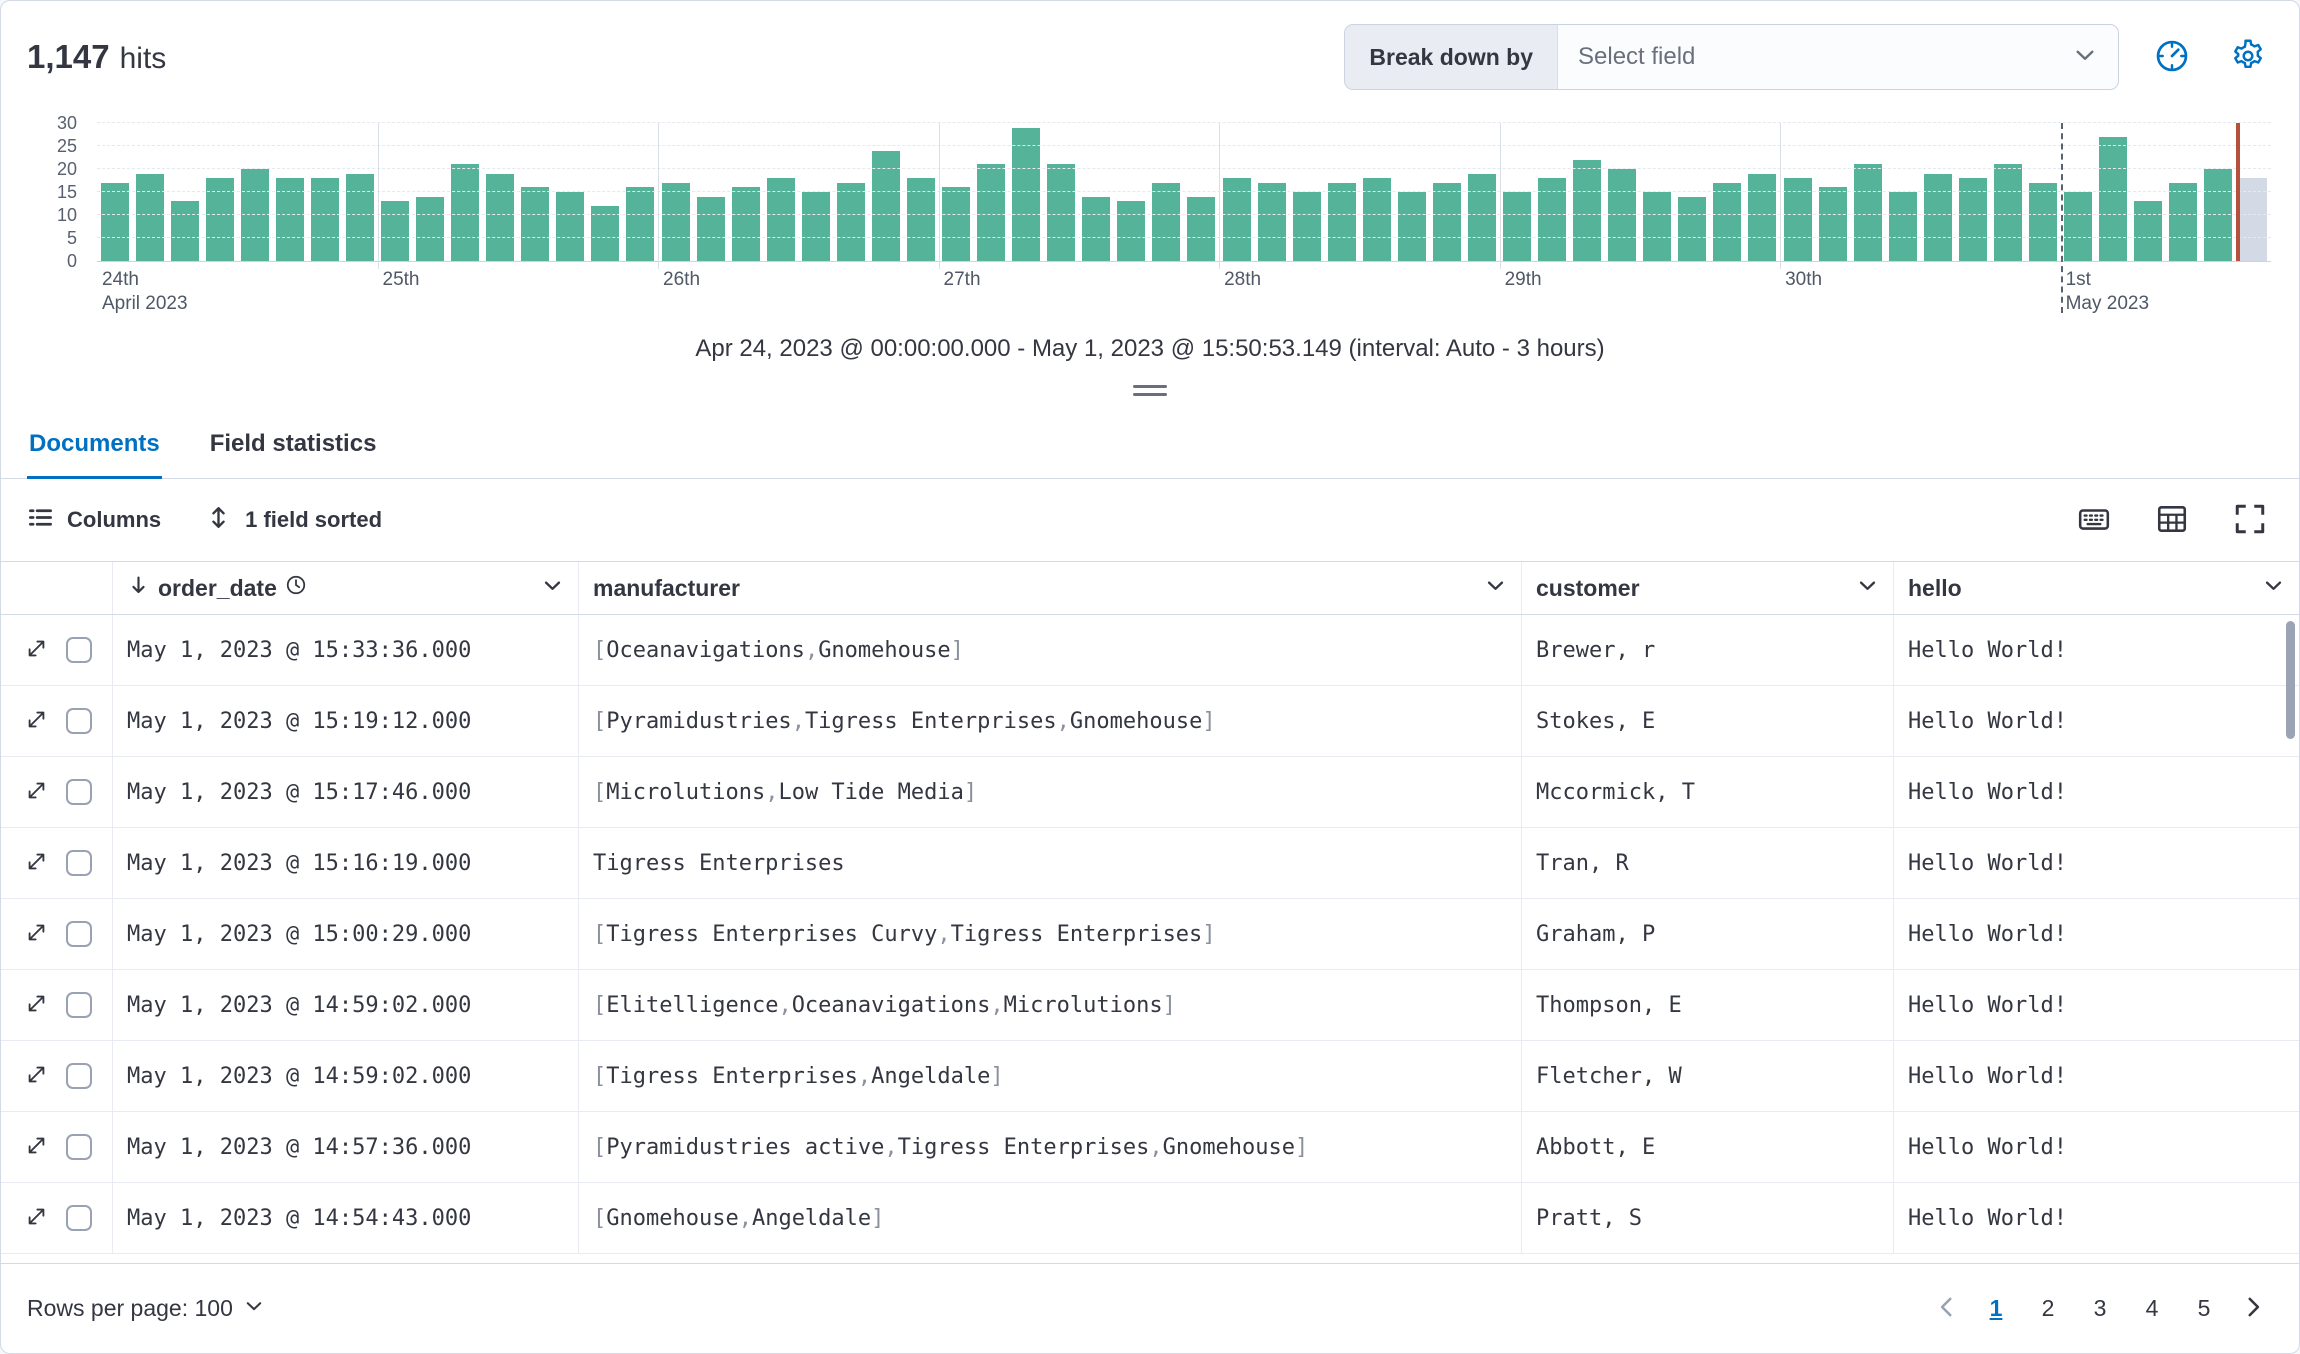 This screenshot has height=1354, width=2300. Describe the element at coordinates (1708, 934) in the screenshot. I see `cell-customer: Graham, P` at that location.